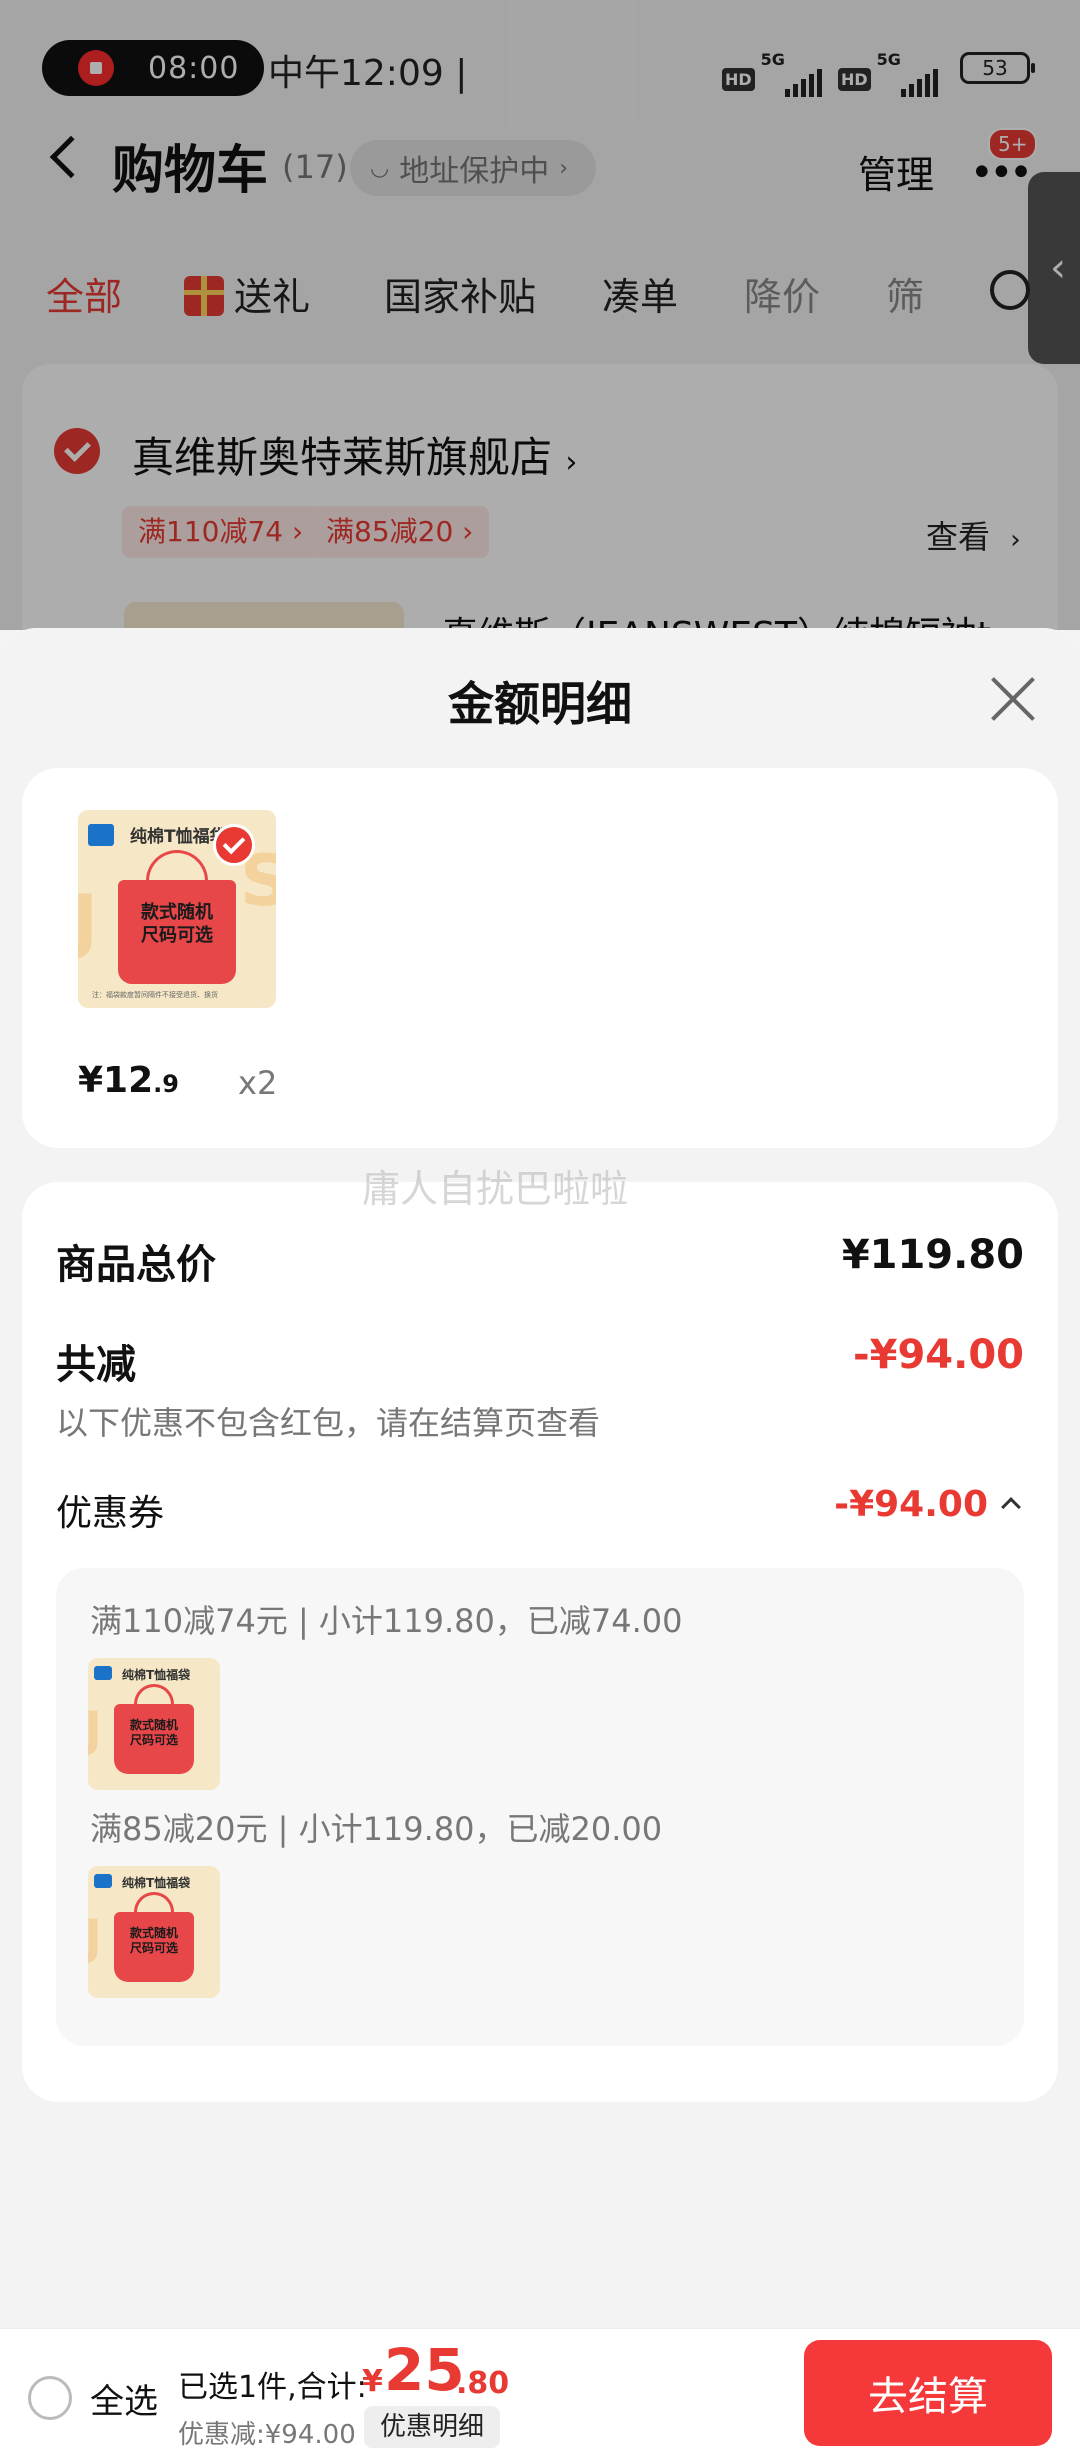 The image size is (1080, 2460). I want to click on select-all-label: 全选, so click(124, 2398).